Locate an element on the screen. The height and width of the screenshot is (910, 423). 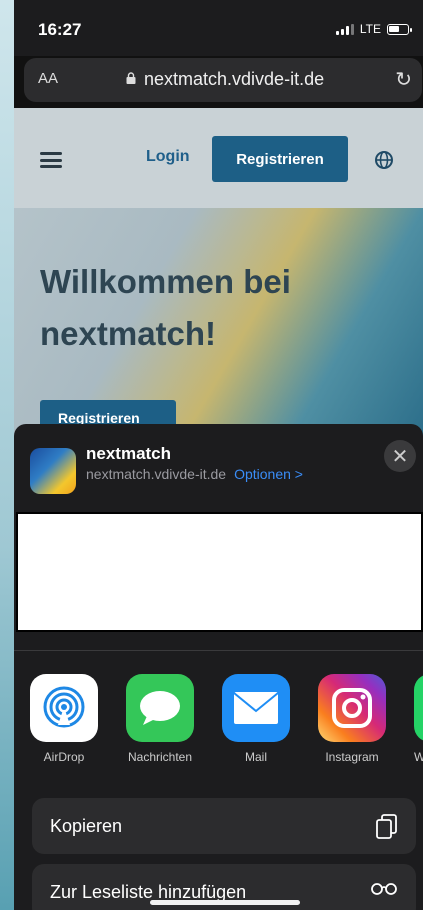
share-target-instagram: Instagram is located at coordinates (352, 719).